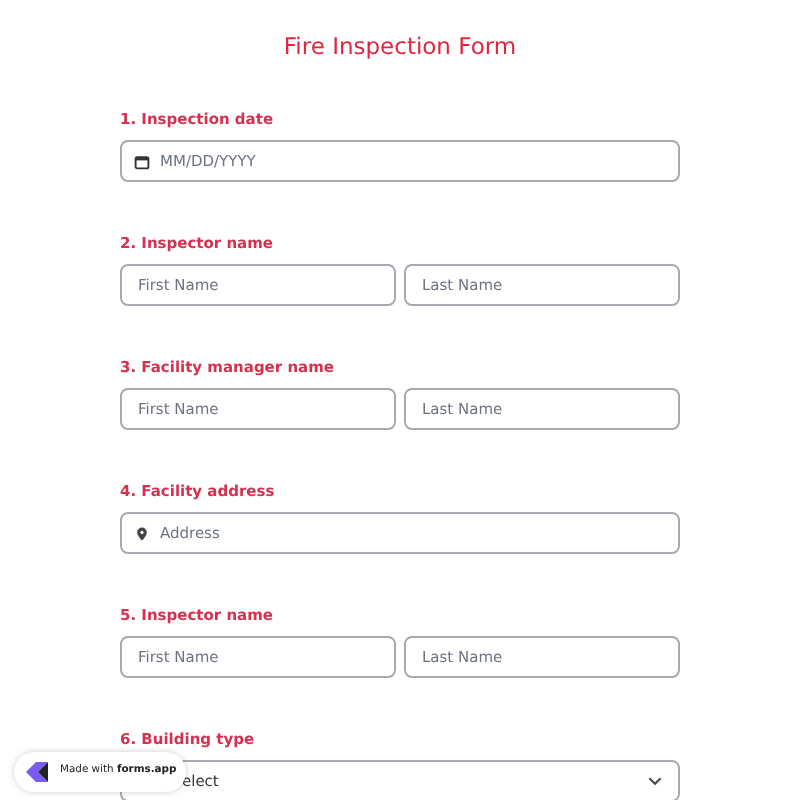 This screenshot has width=800, height=800. What do you see at coordinates (400, 46) in the screenshot?
I see `form-title: Fire Inspection Form` at bounding box center [400, 46].